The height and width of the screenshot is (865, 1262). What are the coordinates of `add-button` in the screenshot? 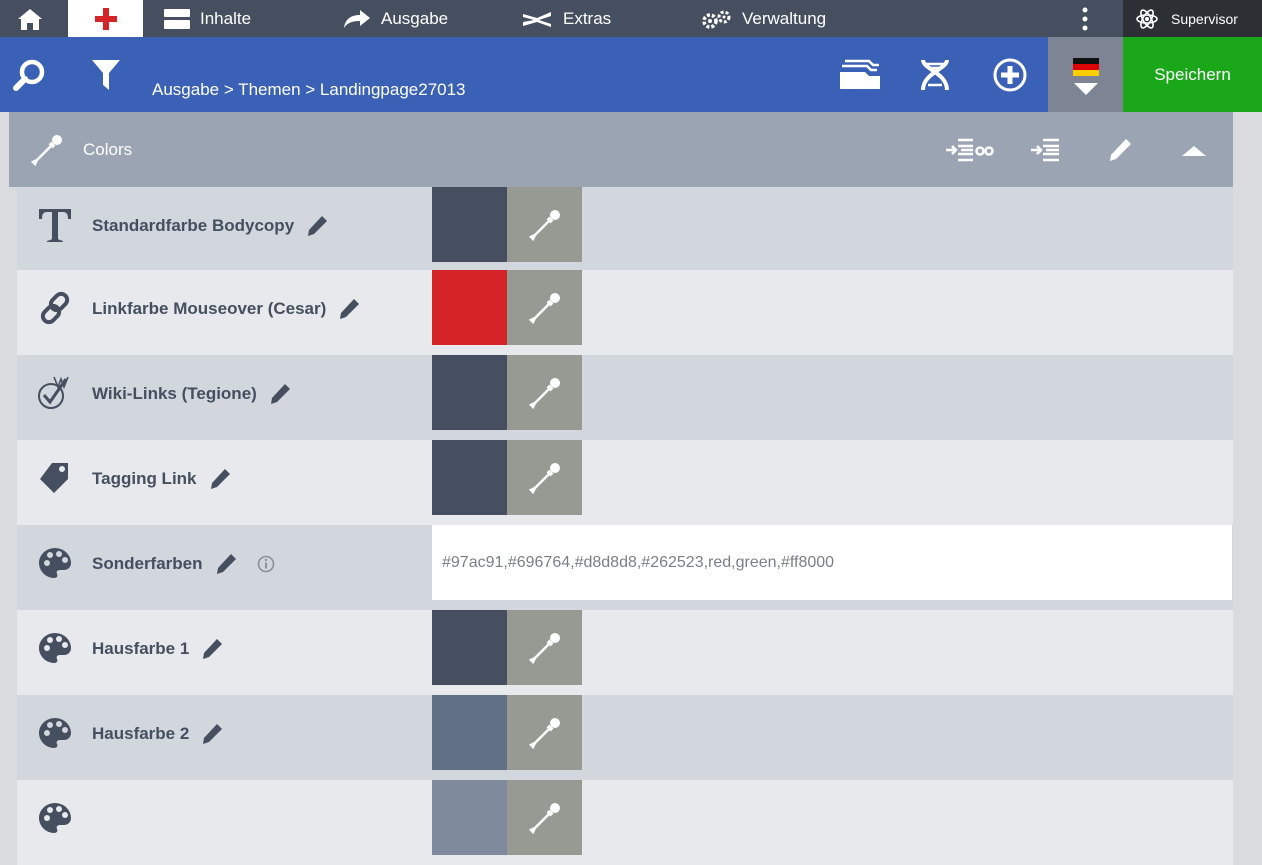 It's located at (1010, 74).